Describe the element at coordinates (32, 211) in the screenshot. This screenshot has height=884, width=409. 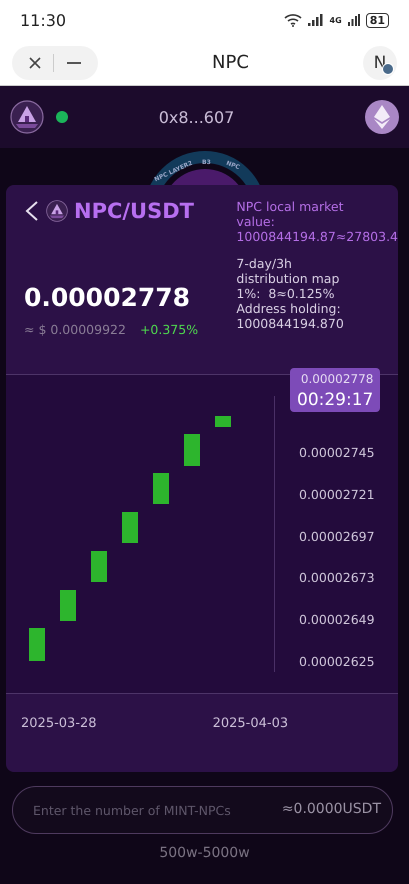
I see `back-button` at that location.